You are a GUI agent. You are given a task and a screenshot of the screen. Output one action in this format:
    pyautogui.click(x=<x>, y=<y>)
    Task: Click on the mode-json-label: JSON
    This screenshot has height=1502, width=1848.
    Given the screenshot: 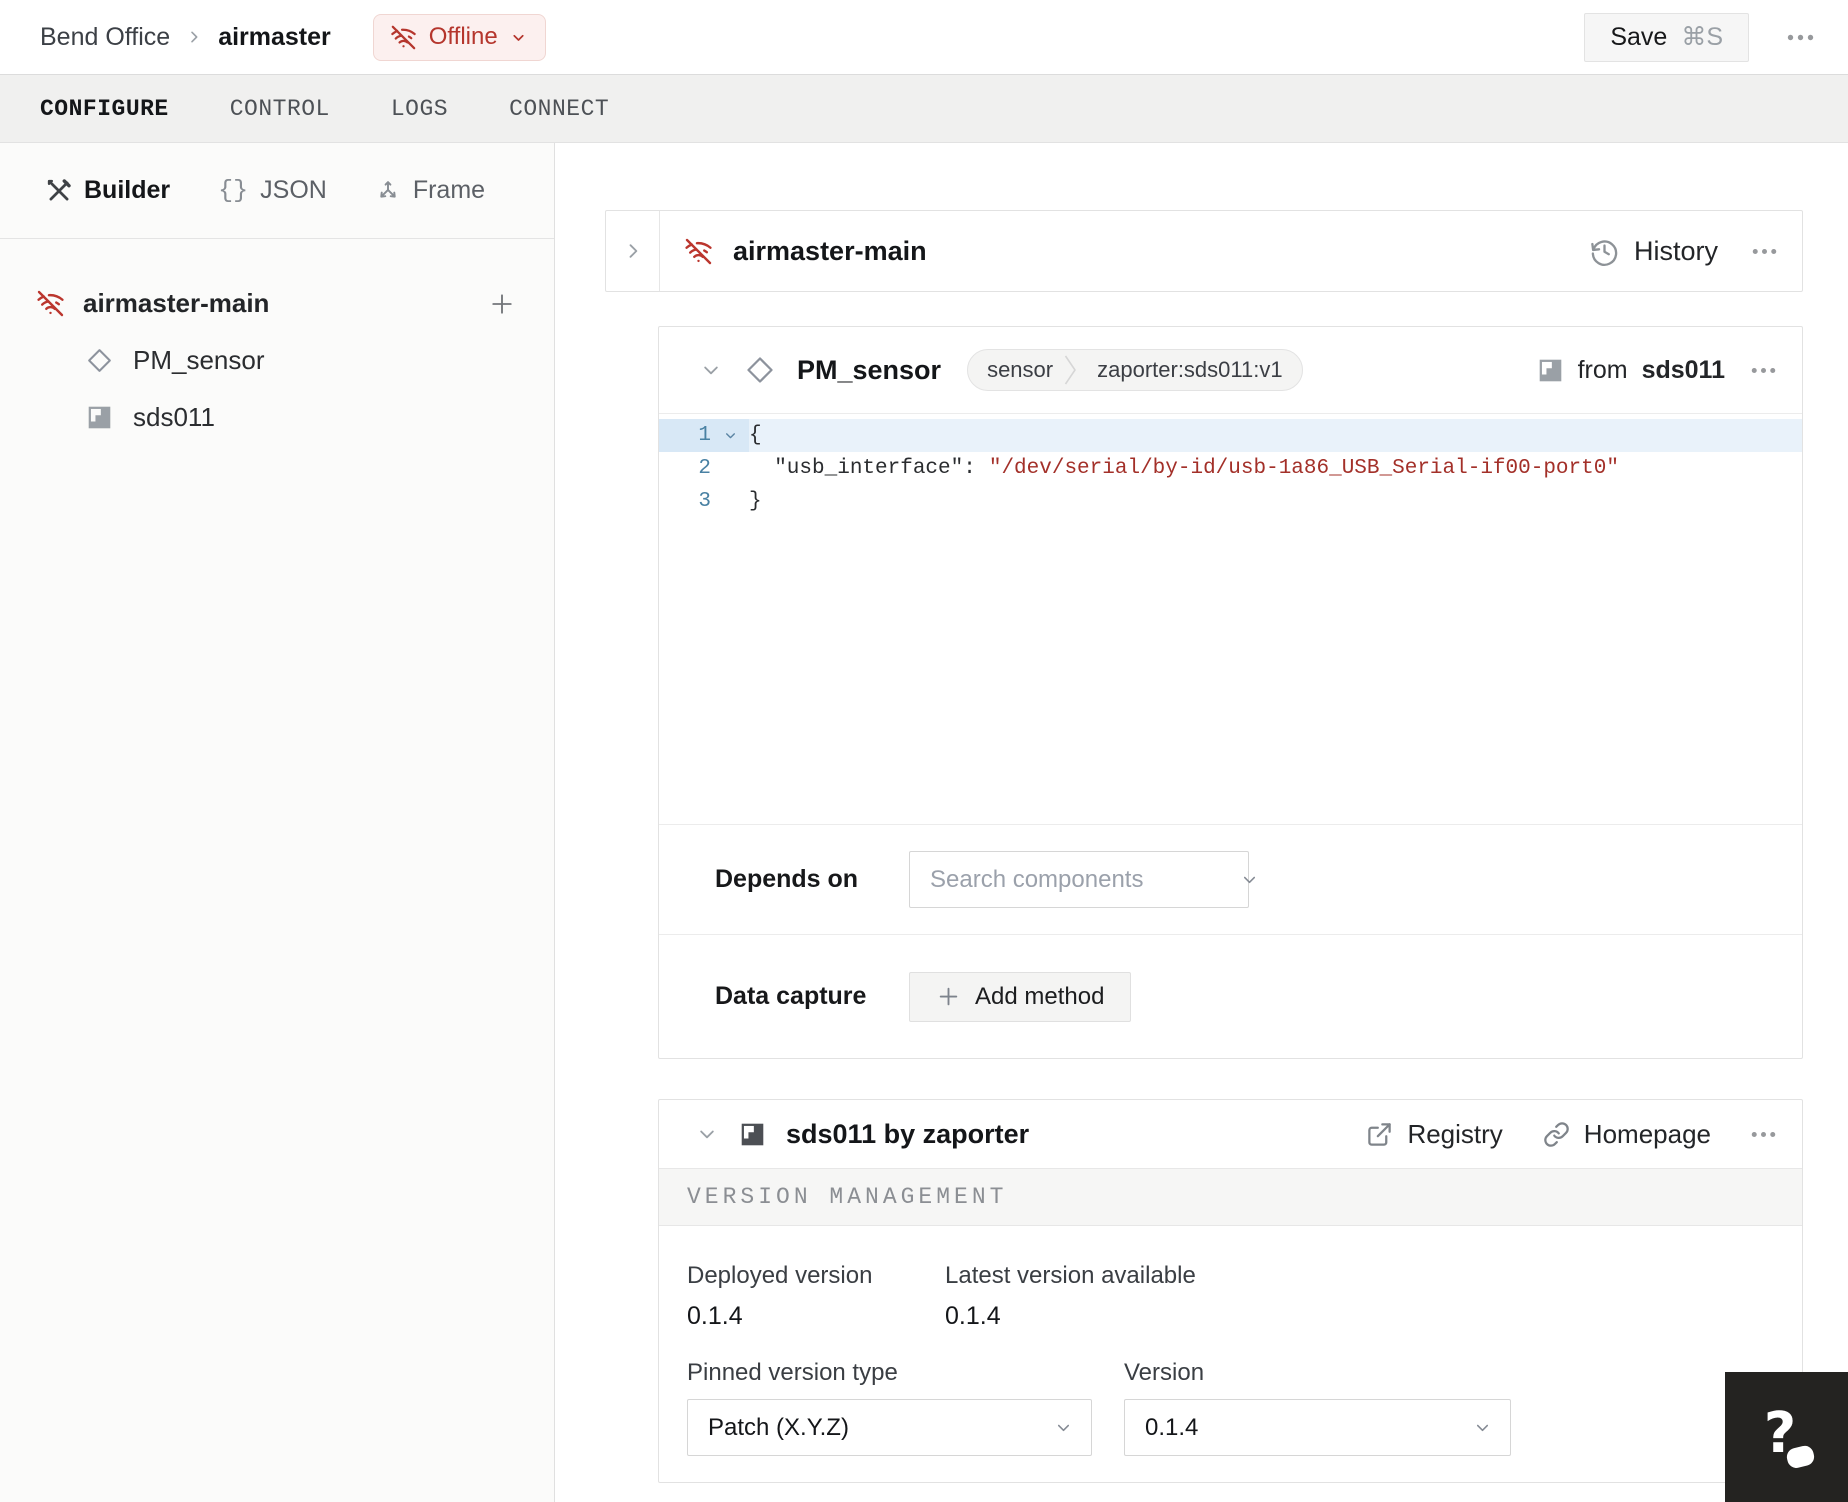 What is the action you would take?
    pyautogui.click(x=293, y=190)
    